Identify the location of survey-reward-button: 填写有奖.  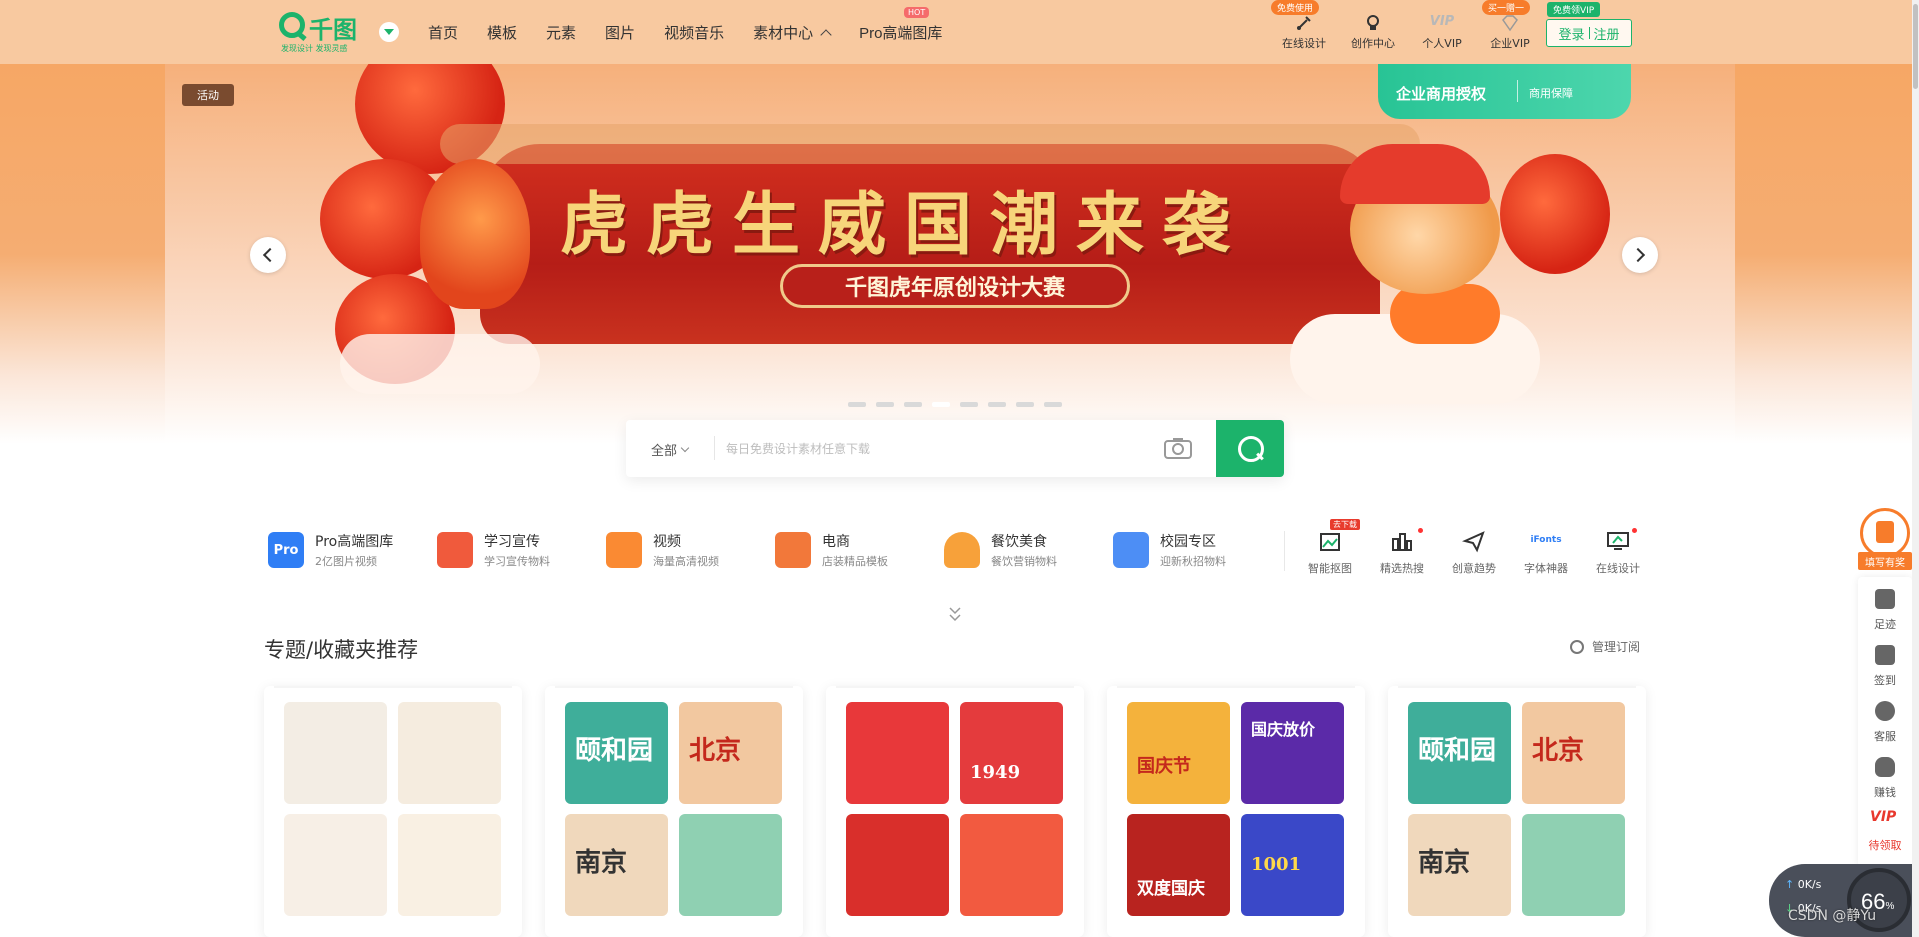
(1885, 539).